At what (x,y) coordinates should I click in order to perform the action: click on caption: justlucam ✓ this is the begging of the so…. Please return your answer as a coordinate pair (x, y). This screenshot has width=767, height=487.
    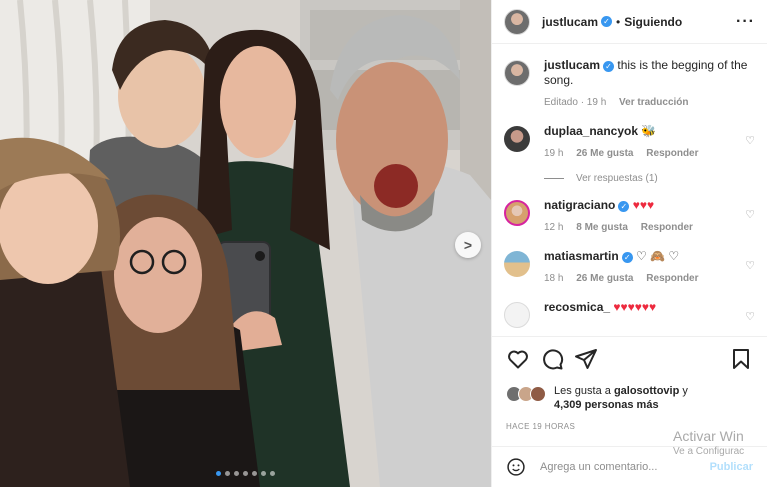
    Looking at the image, I should click on (629, 84).